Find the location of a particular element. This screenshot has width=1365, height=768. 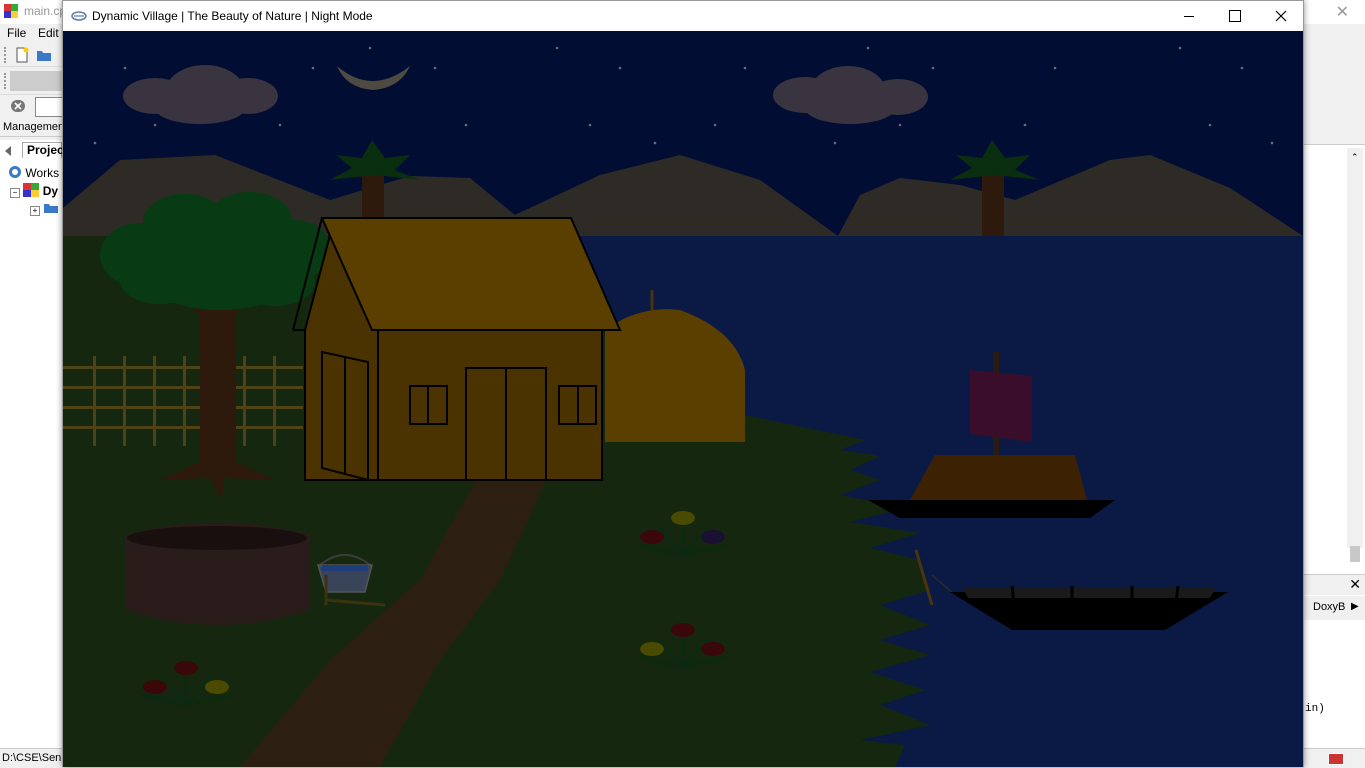

menu-edit: Edit is located at coordinates (48, 33).